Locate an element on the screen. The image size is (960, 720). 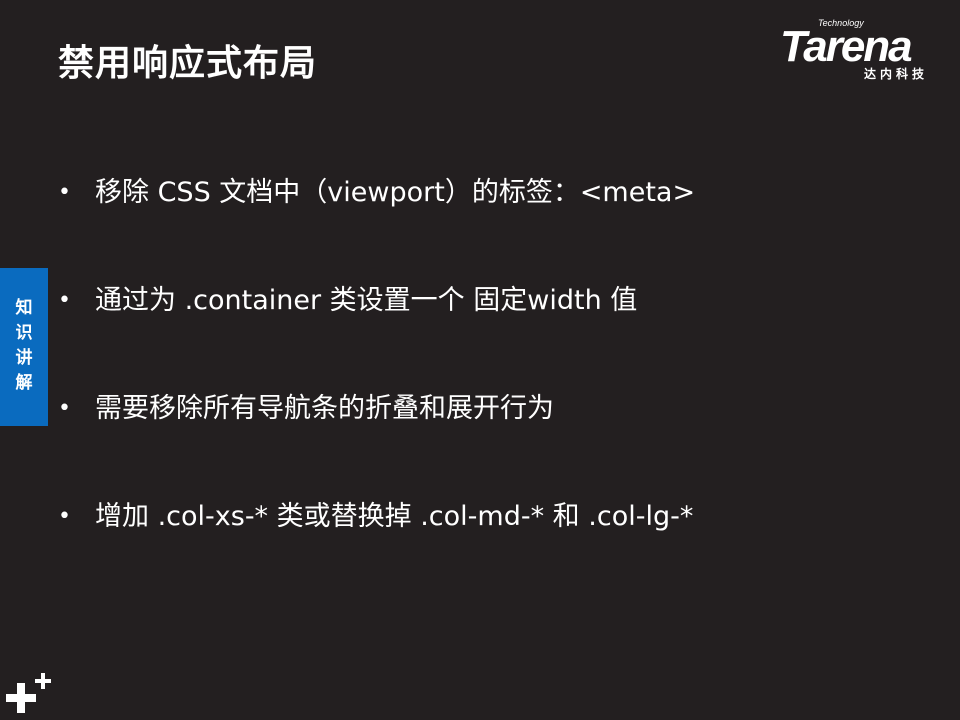
side-tab-label: 知 识 讲 解 is located at coordinates (24, 346).